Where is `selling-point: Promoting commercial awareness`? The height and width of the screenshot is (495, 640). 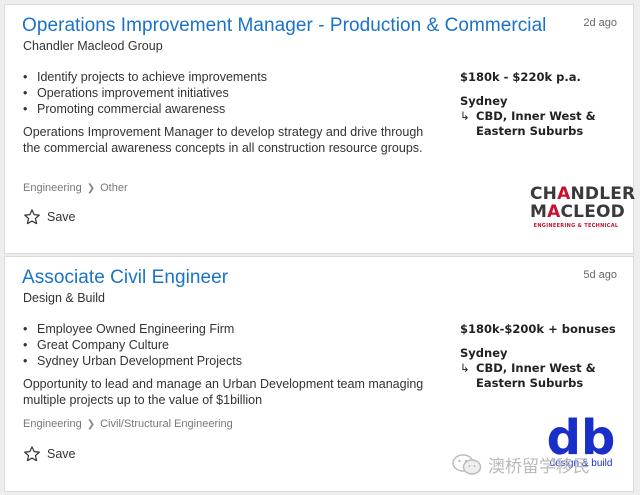
selling-point: Promoting commercial awareness is located at coordinates (145, 109).